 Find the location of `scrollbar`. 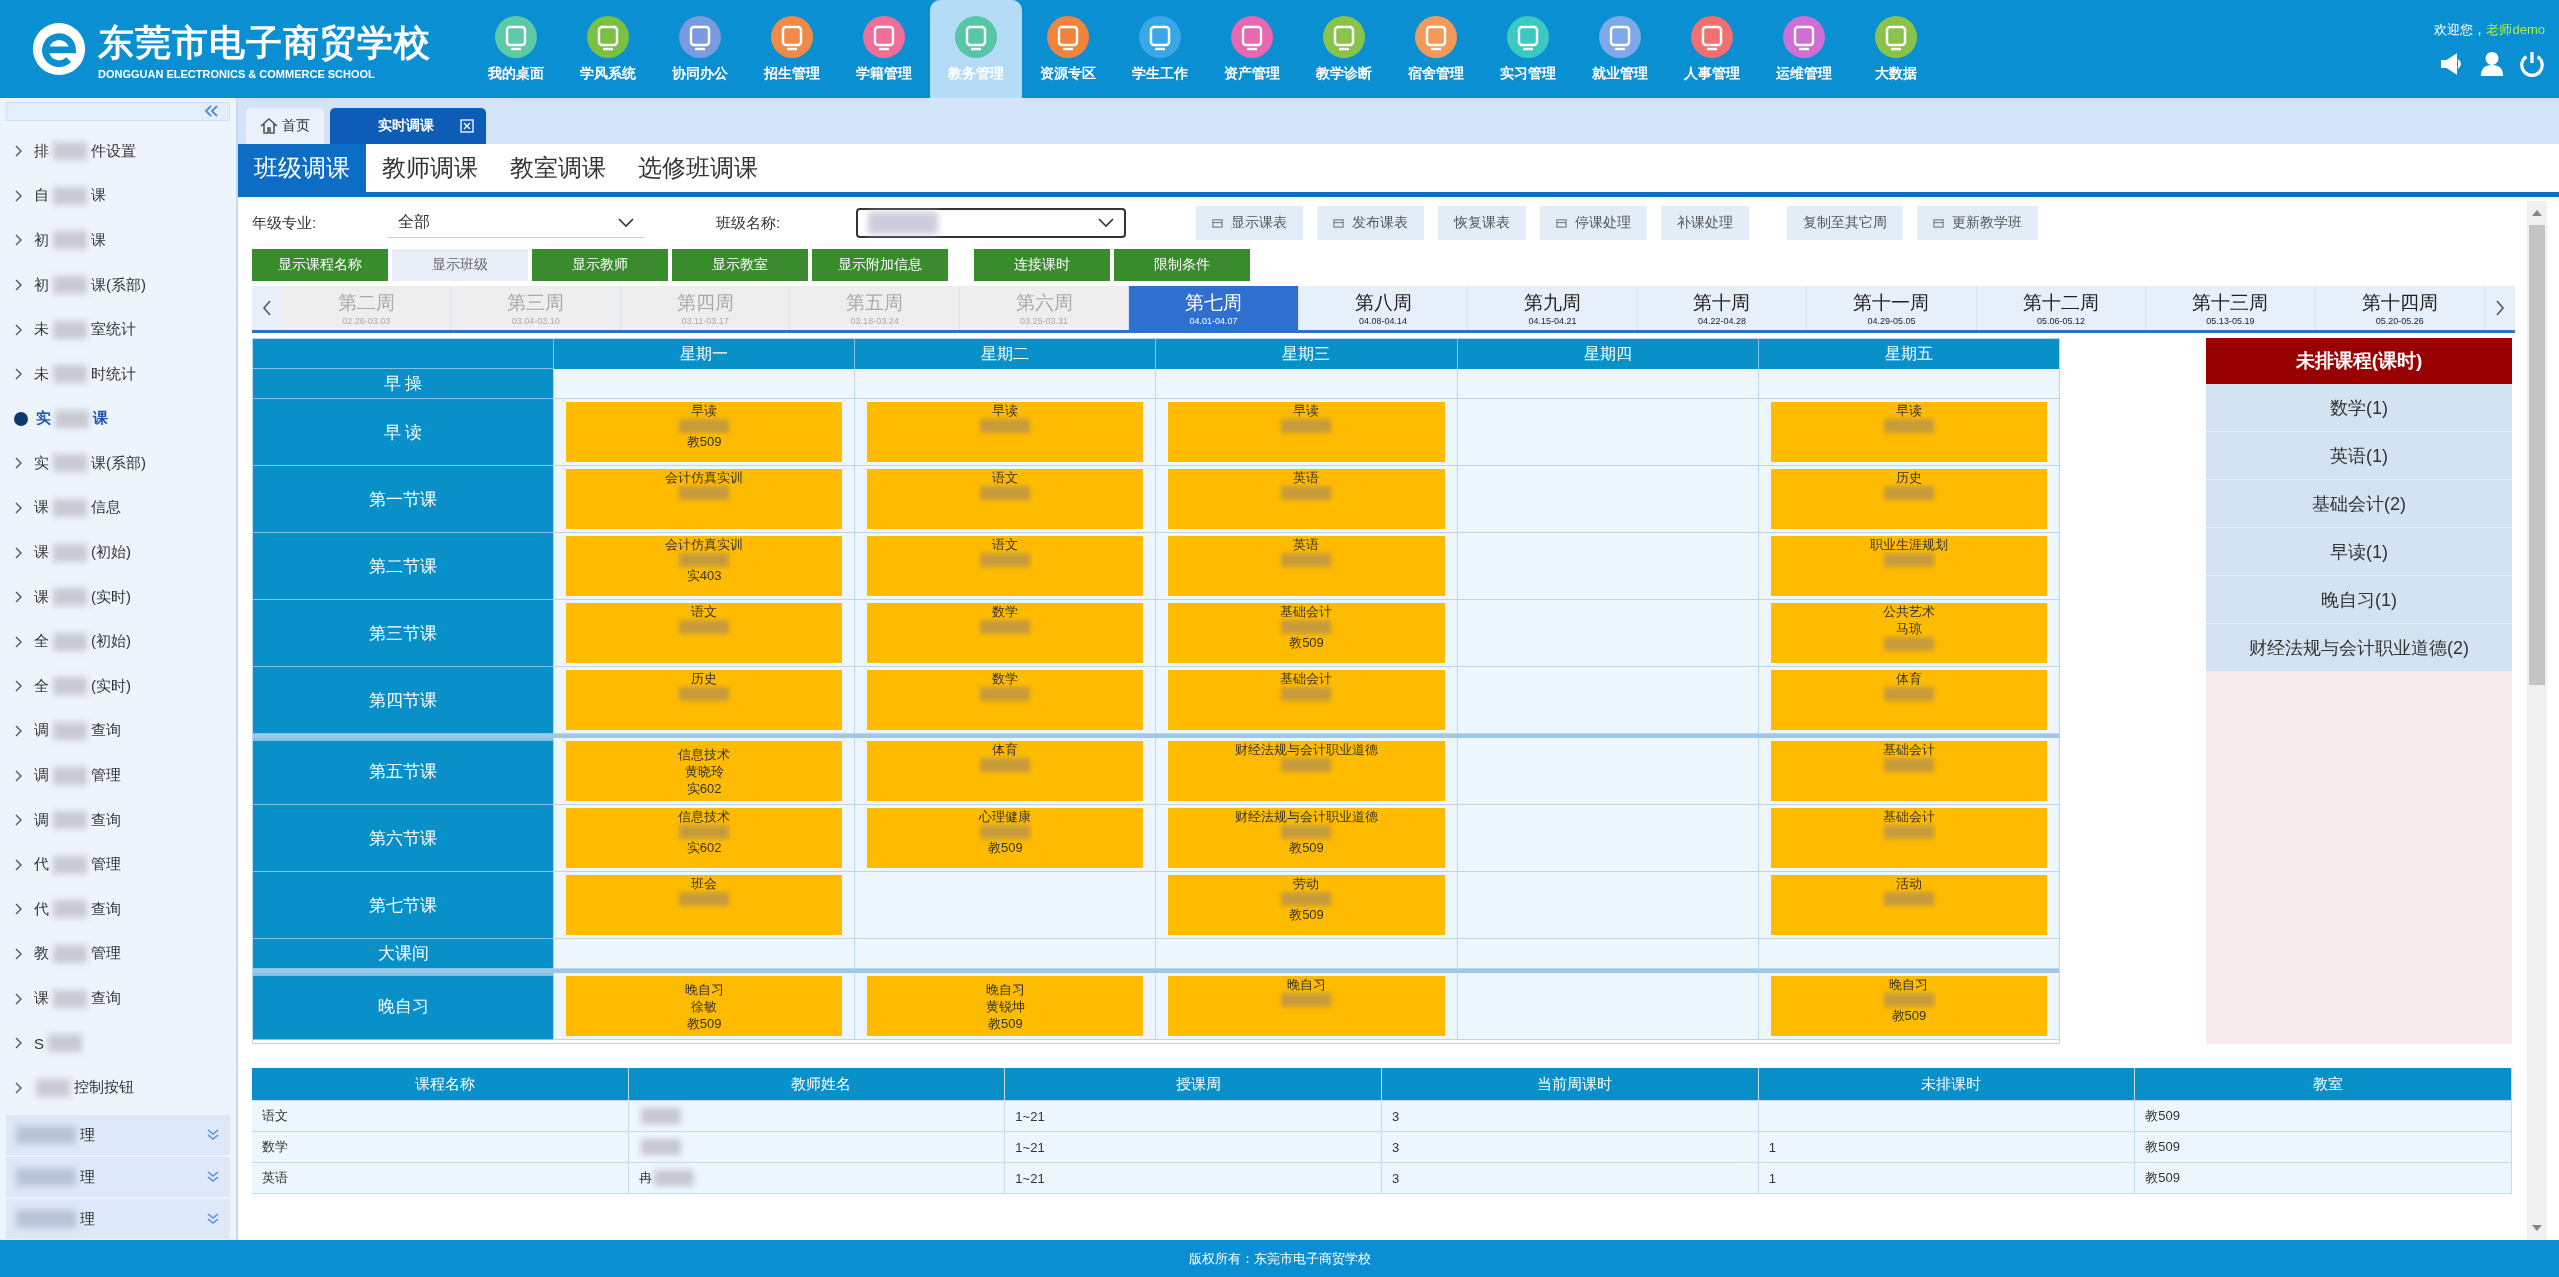

scrollbar is located at coordinates (2537, 720).